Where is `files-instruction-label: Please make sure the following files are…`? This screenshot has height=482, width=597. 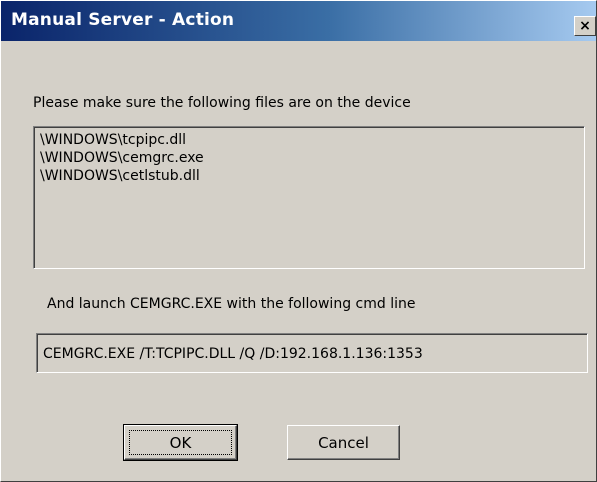
files-instruction-label: Please make sure the following files are… is located at coordinates (222, 103).